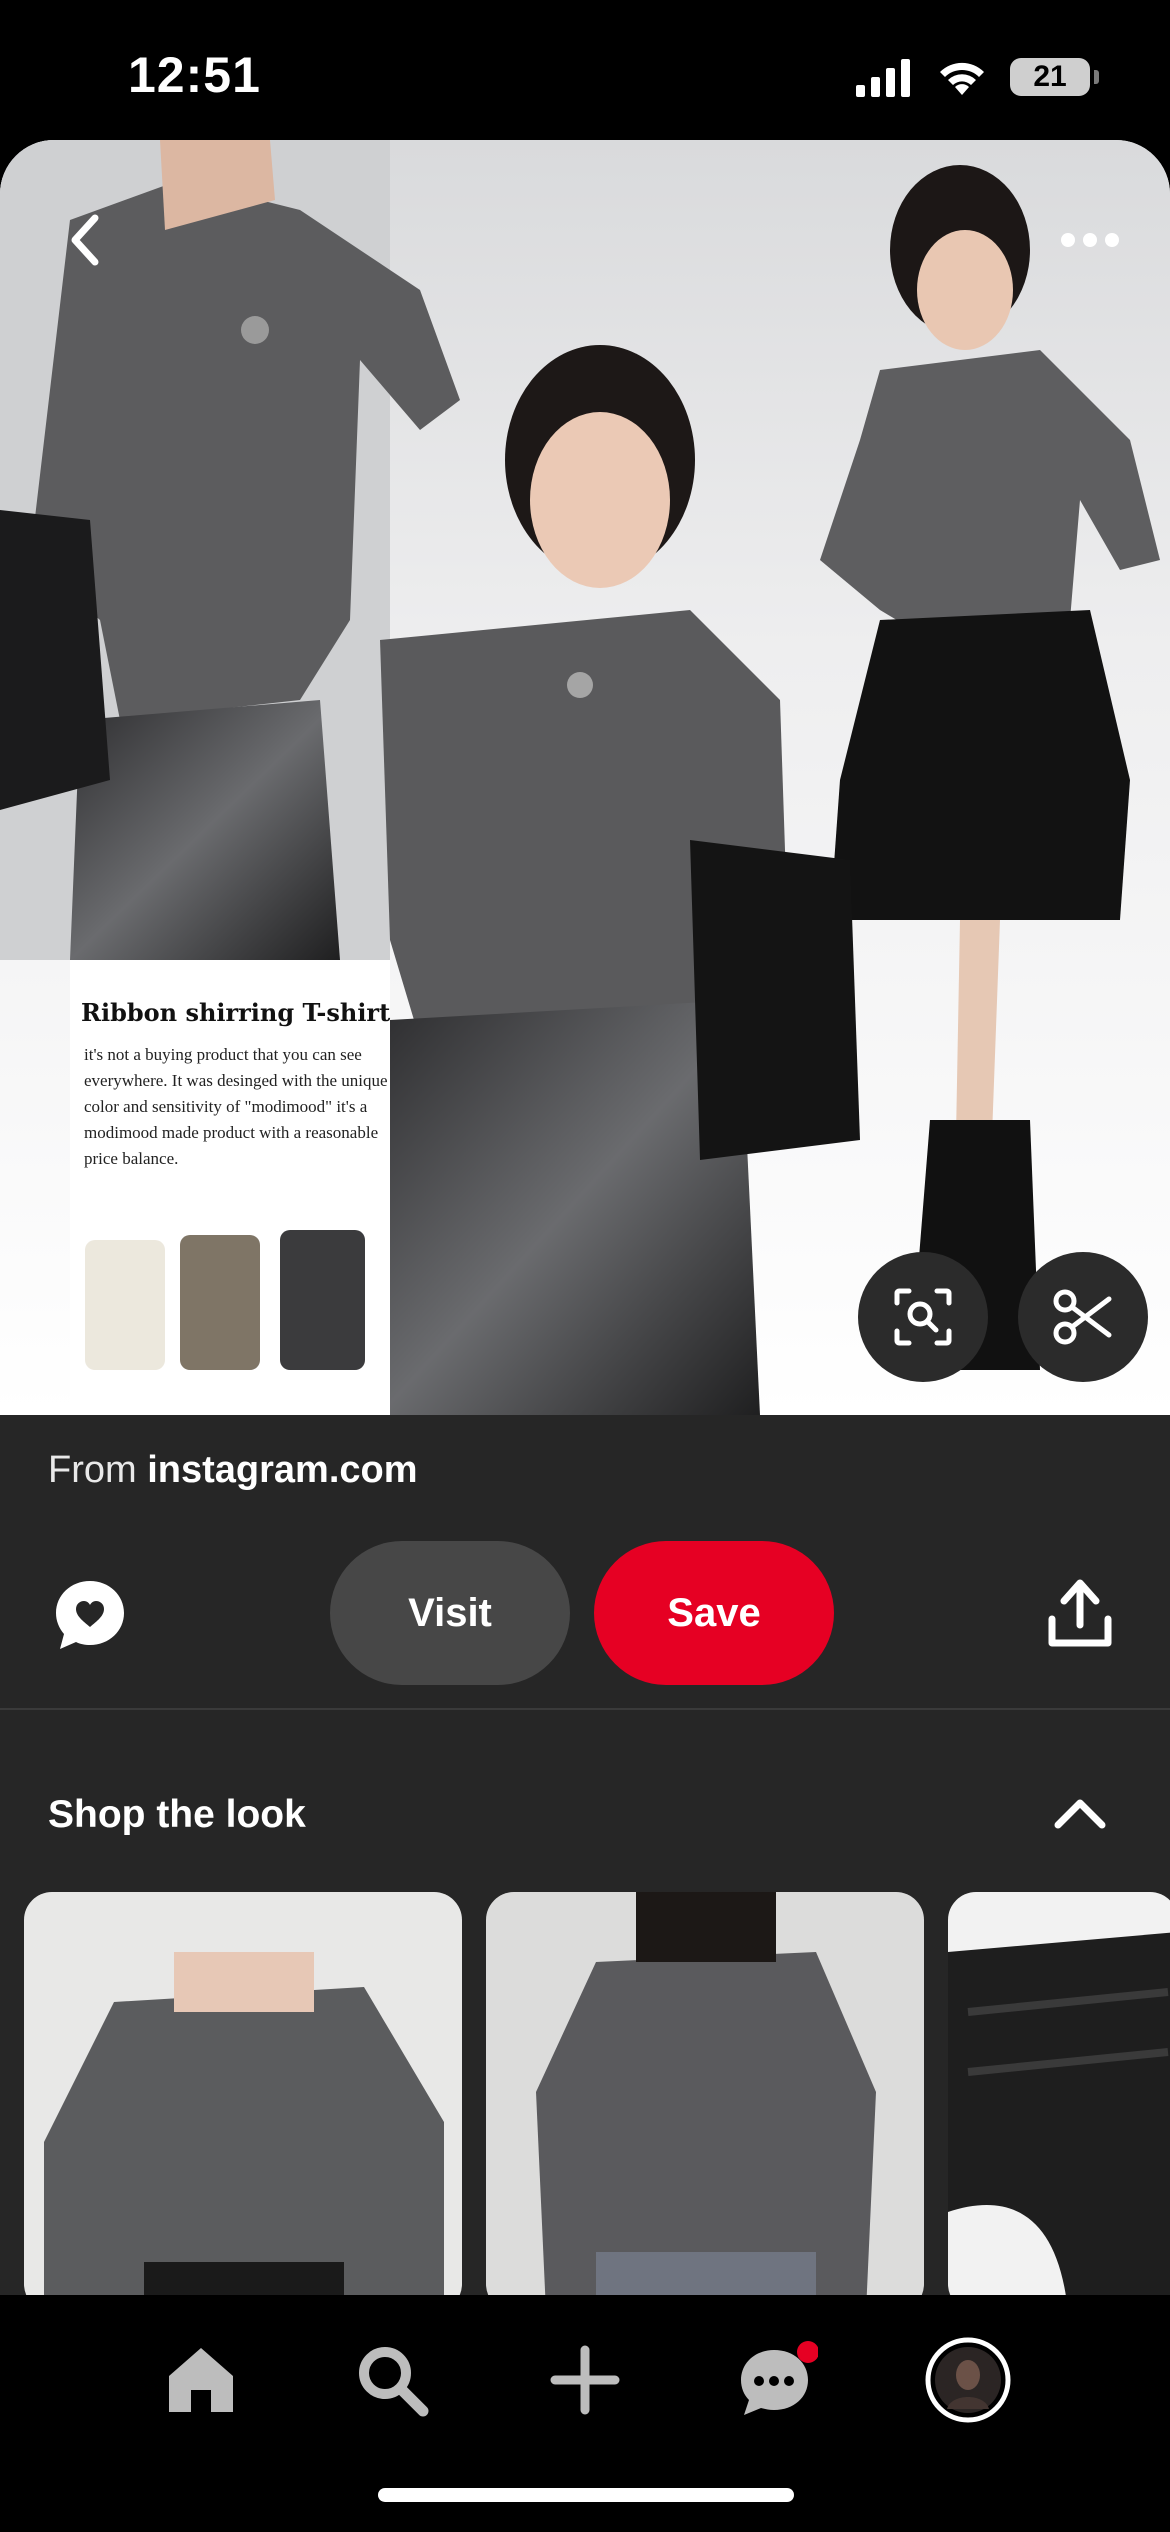 Image resolution: width=1170 pixels, height=2532 pixels. I want to click on home-indicator, so click(586, 2495).